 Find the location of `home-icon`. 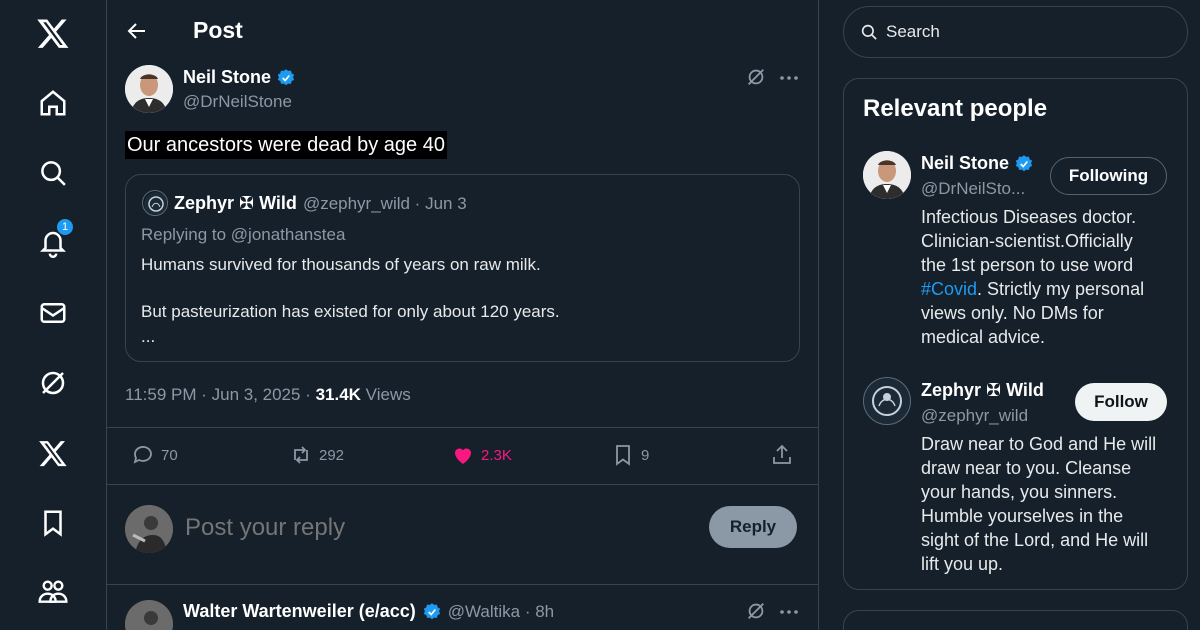

home-icon is located at coordinates (53, 103).